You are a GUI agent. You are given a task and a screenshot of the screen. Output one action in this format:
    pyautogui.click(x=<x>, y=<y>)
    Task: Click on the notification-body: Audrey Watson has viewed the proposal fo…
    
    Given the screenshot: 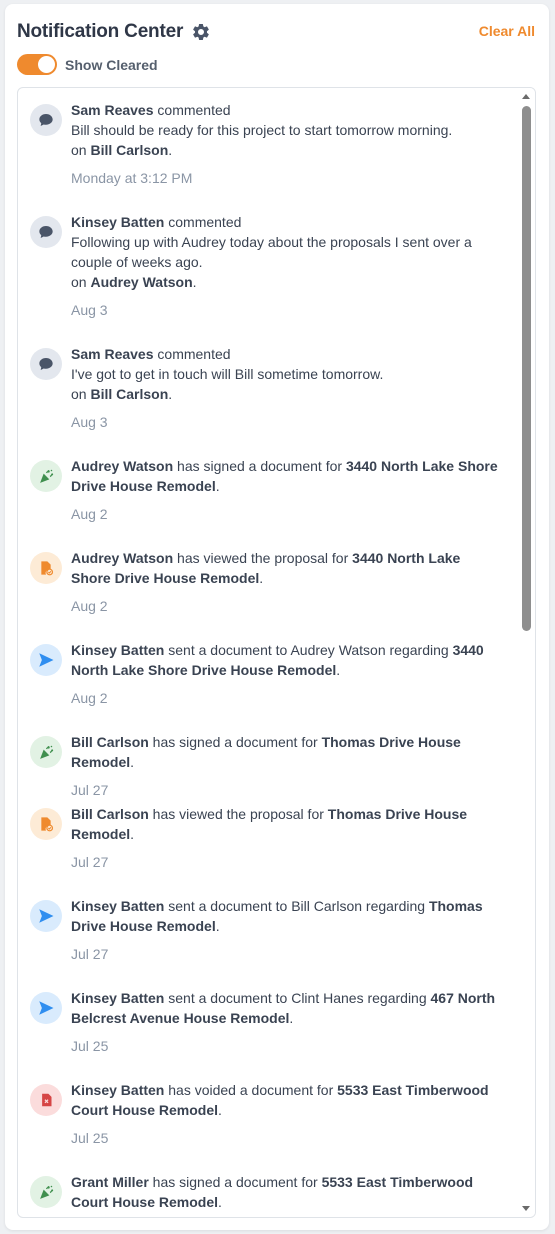 What is the action you would take?
    pyautogui.click(x=287, y=582)
    